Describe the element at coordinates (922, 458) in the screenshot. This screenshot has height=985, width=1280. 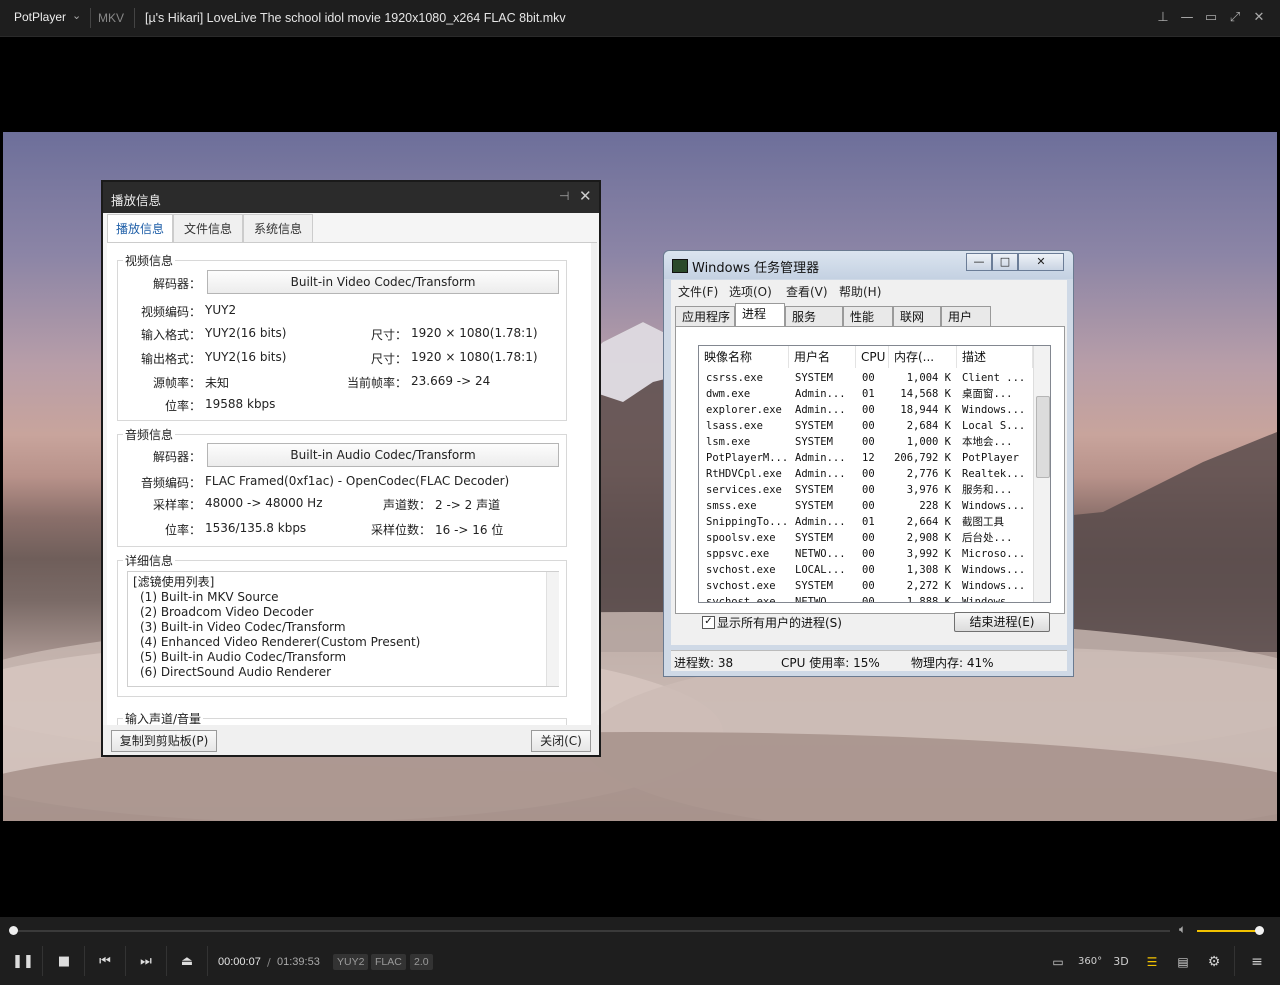
I see `table-cell: 206,792 K` at that location.